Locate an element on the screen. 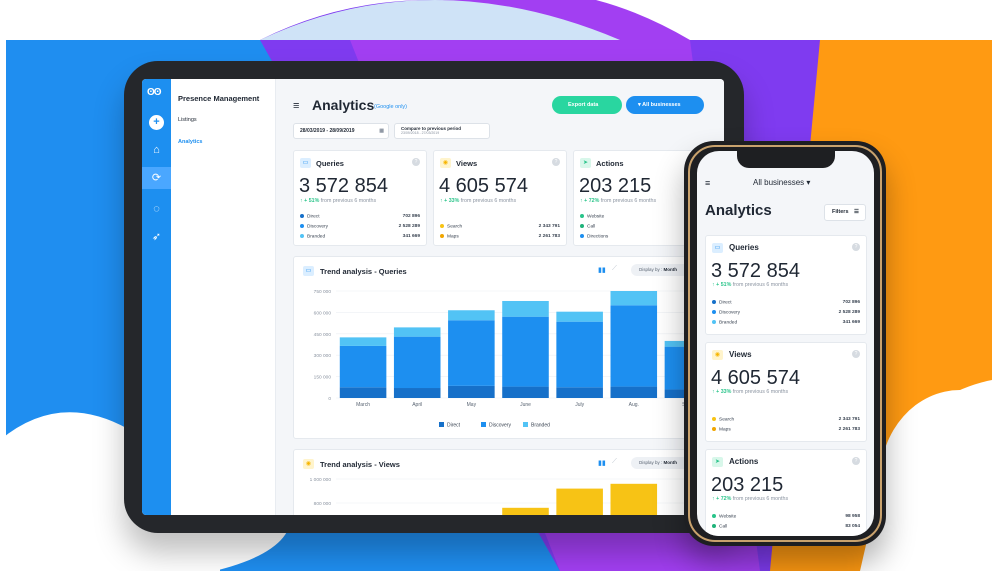 Image resolution: width=992 pixels, height=571 pixels. card-title: Actions is located at coordinates (744, 461).